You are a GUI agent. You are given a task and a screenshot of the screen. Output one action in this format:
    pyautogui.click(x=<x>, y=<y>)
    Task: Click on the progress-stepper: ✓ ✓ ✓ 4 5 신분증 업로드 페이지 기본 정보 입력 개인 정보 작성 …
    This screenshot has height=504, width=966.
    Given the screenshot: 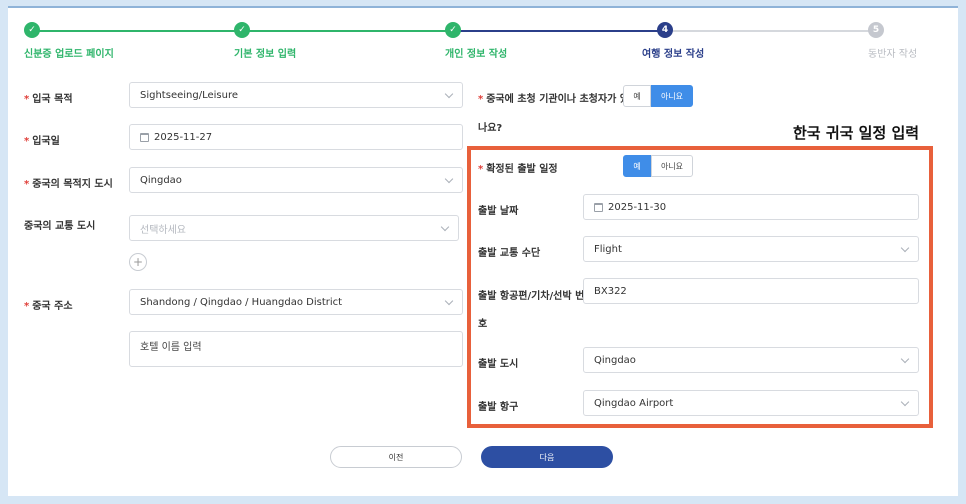 What is the action you would take?
    pyautogui.click(x=483, y=35)
    